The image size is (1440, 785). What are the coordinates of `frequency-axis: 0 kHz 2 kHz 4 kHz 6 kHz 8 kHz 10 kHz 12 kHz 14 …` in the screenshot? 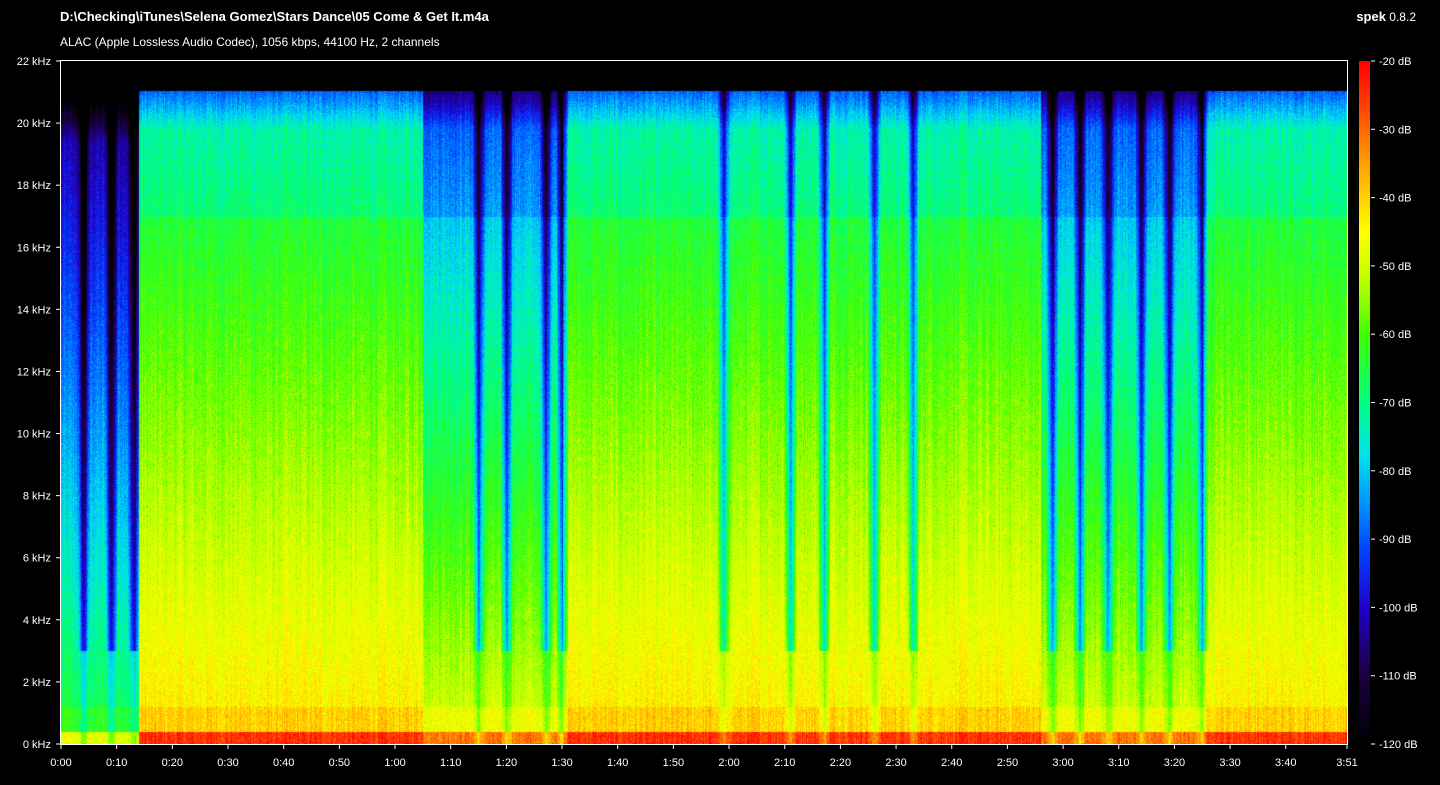 It's located at (39, 403).